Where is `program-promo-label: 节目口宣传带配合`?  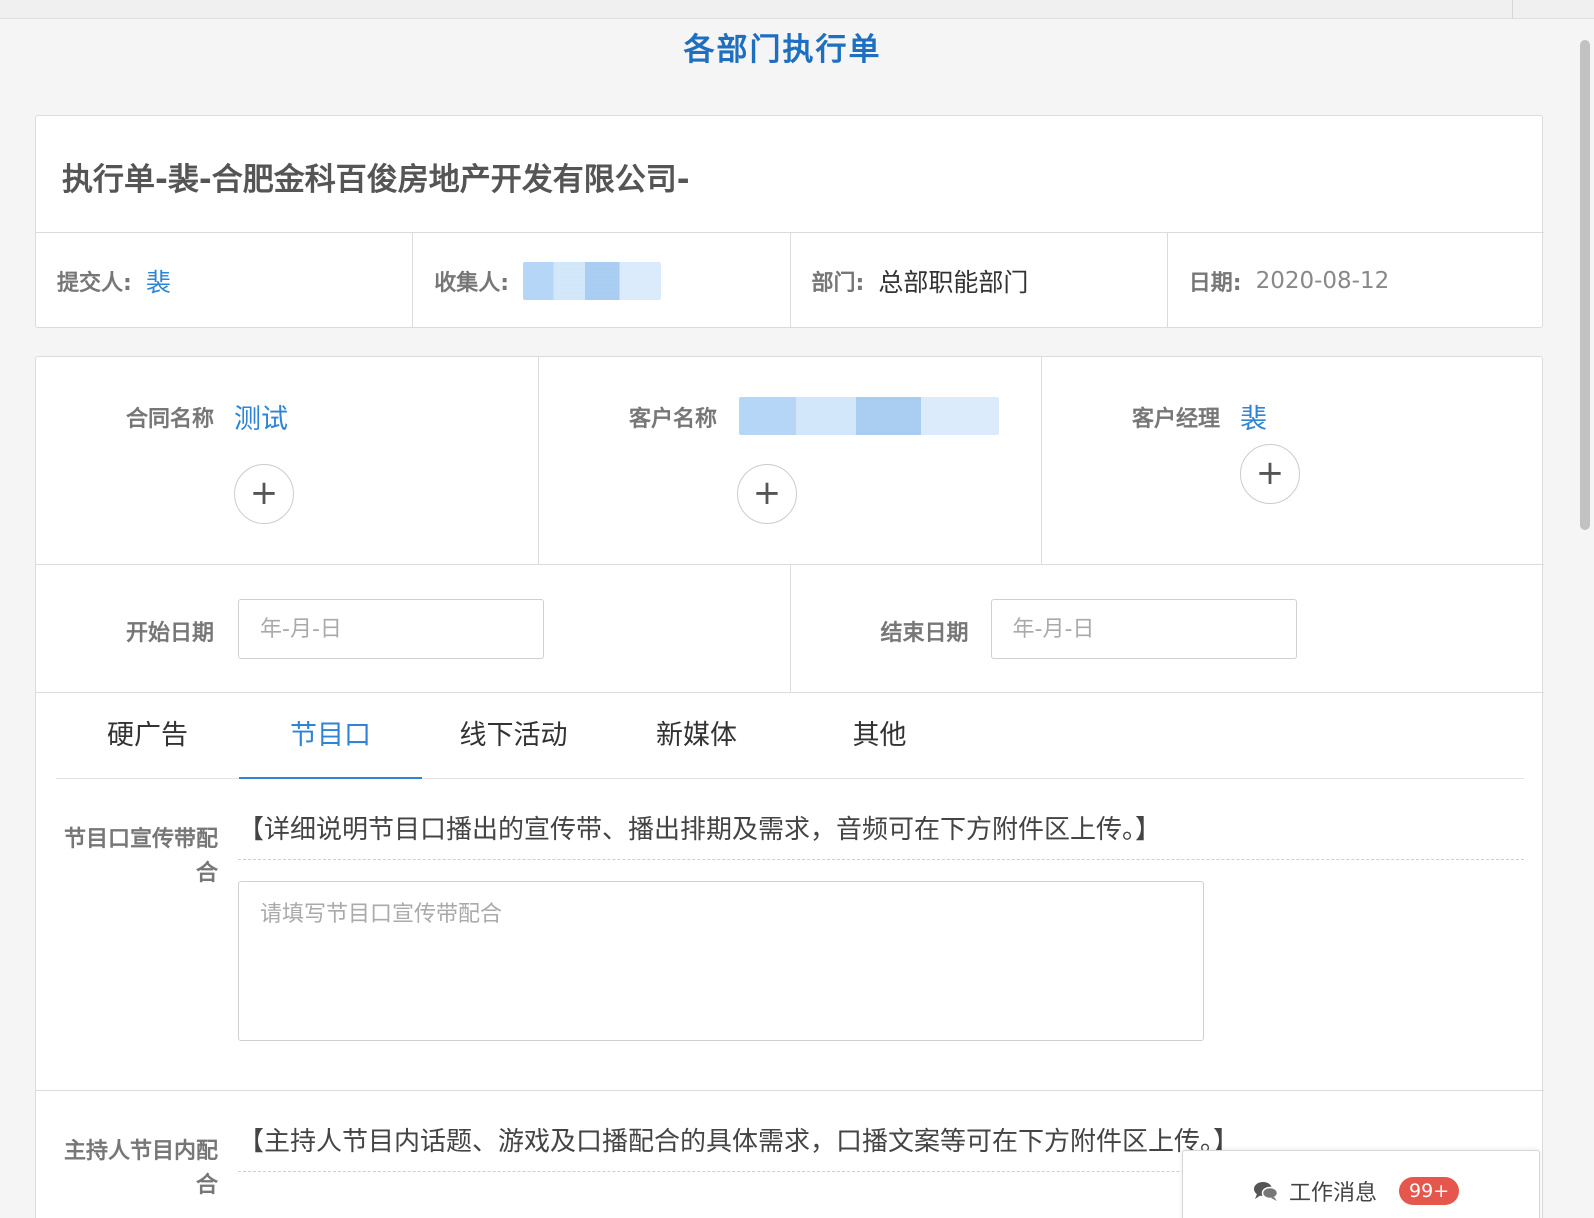 program-promo-label: 节目口宣传带配合 is located at coordinates (140, 856).